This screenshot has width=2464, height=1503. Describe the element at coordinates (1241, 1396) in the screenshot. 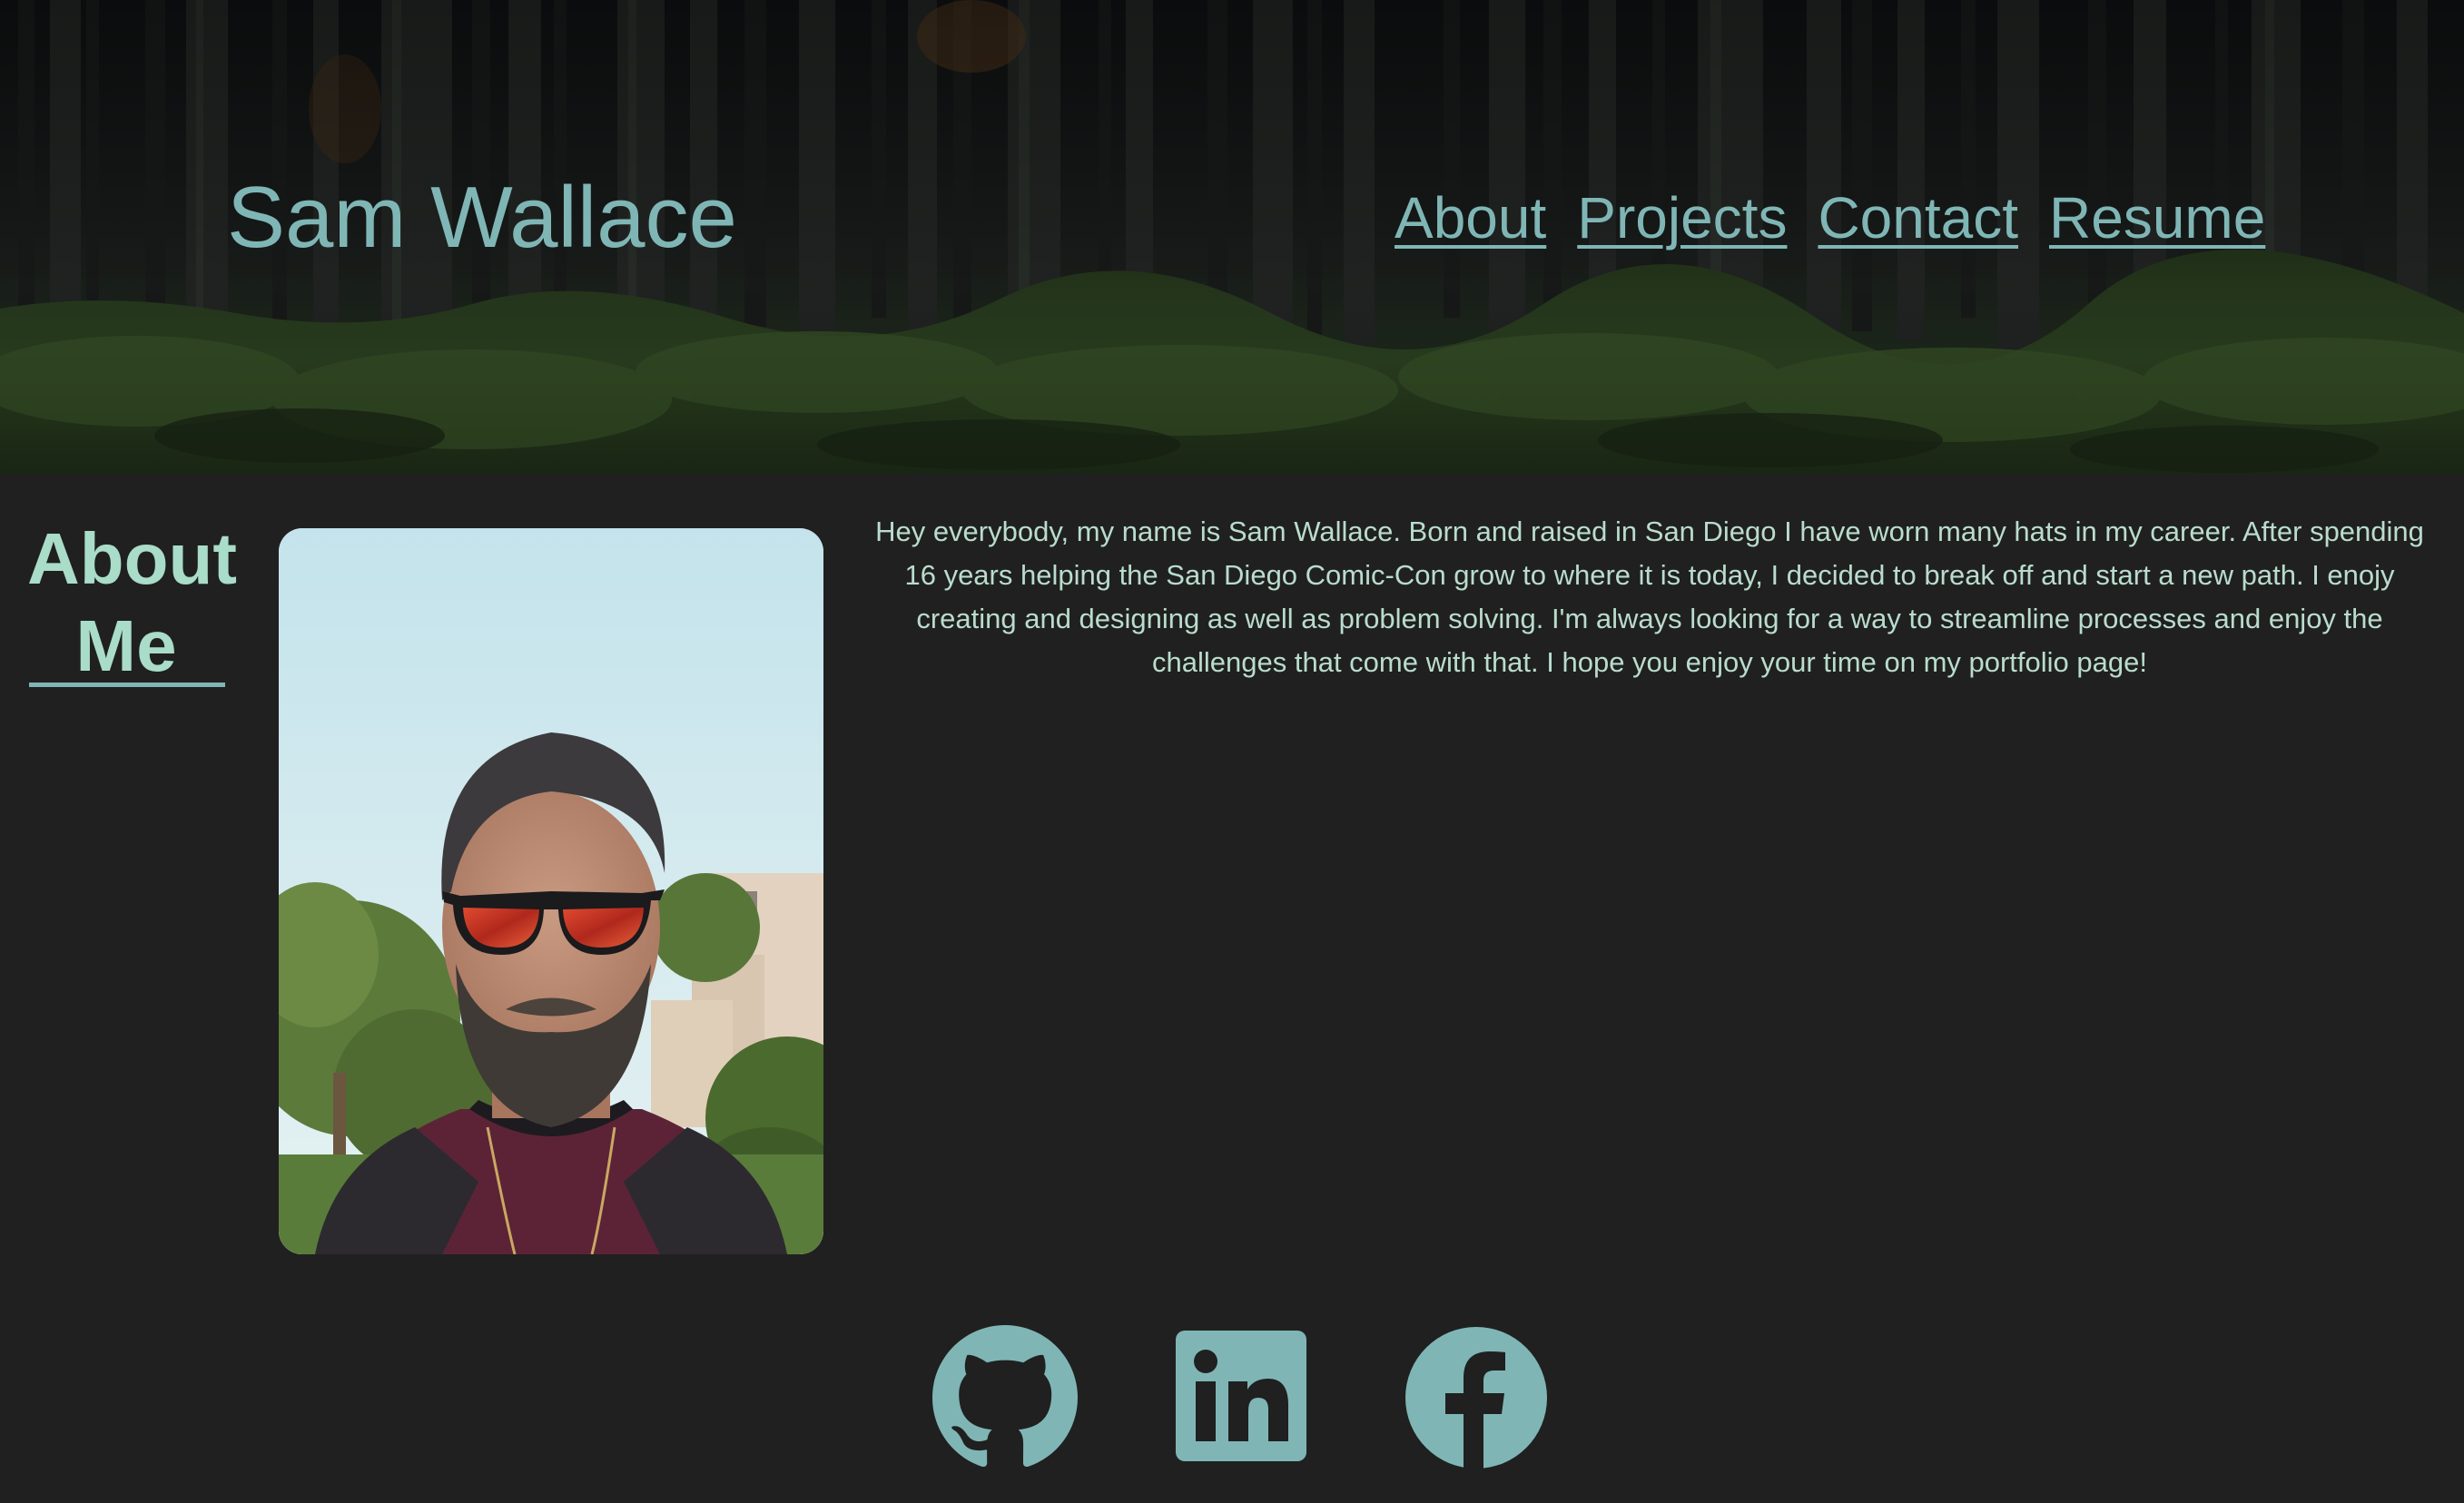

I see `linkedin-icon` at that location.